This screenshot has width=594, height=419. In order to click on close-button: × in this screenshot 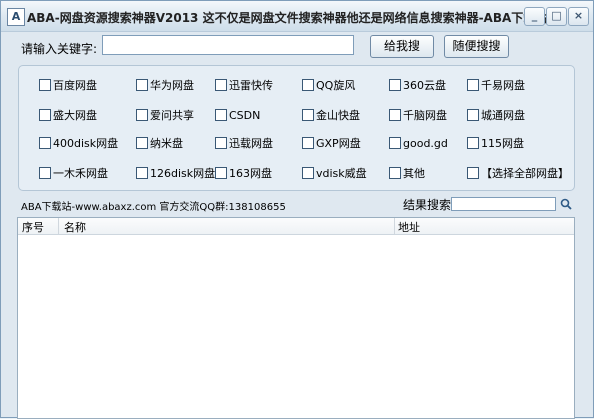, I will do `click(578, 16)`.